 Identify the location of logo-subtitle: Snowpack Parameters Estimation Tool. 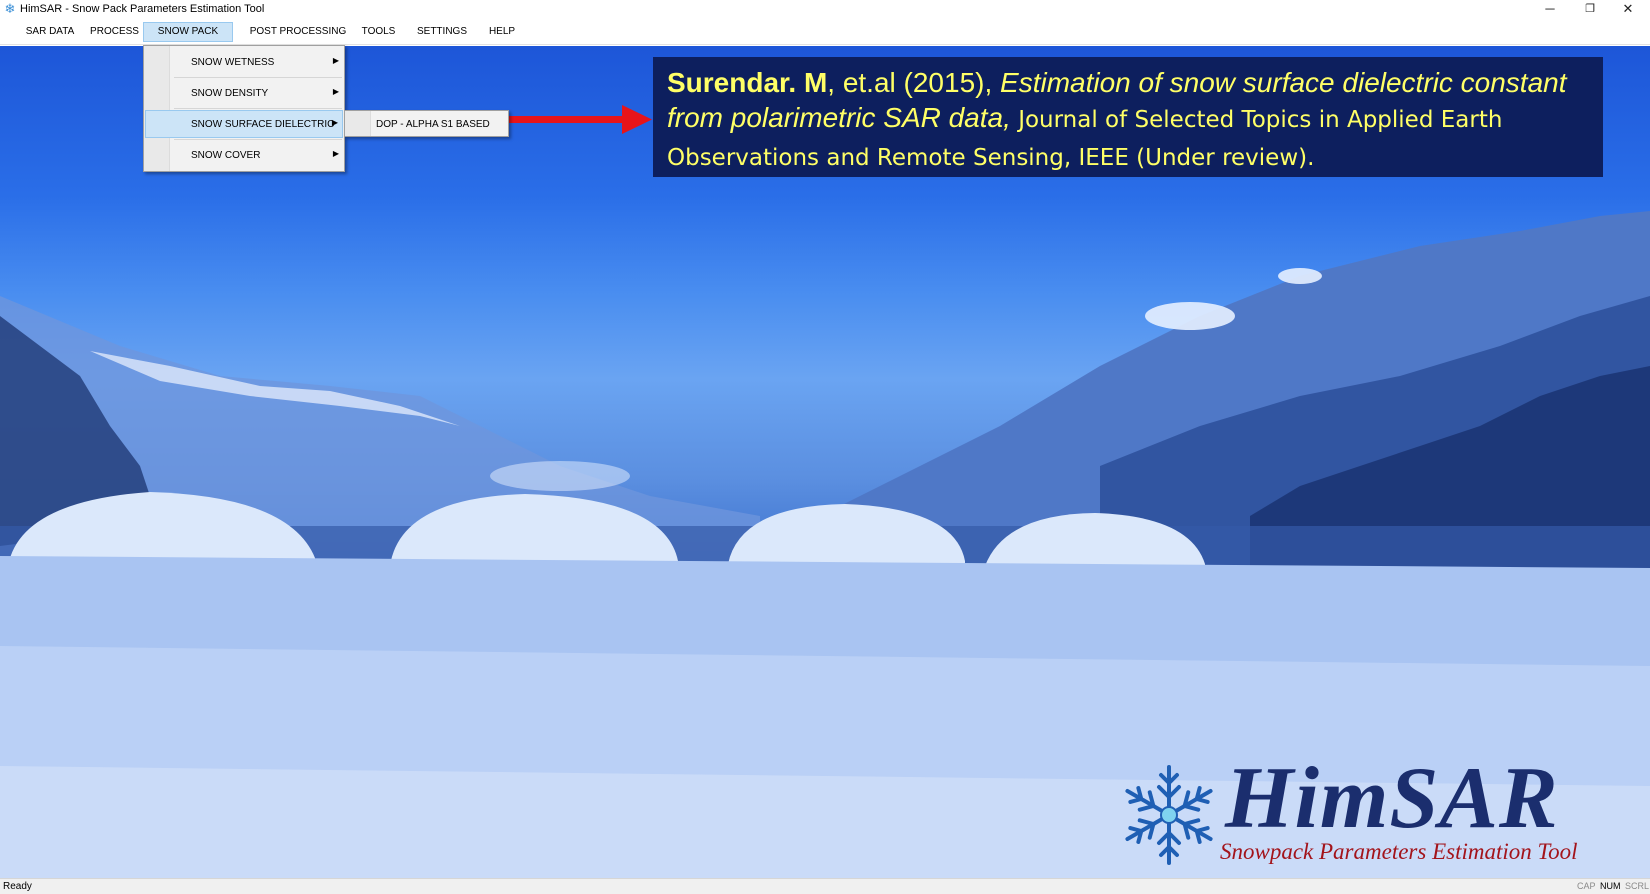
(1399, 851).